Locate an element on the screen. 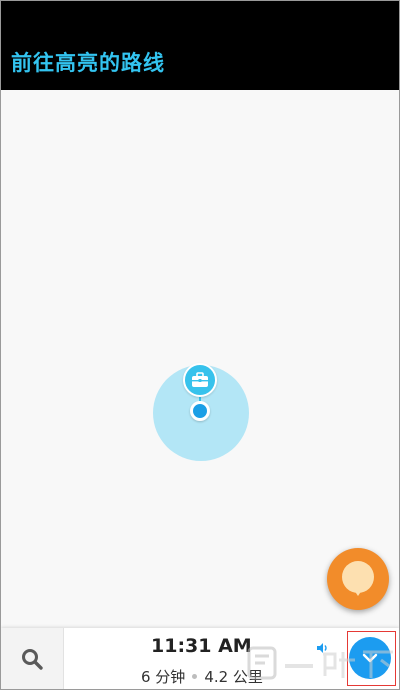 The width and height of the screenshot is (400, 690). expand-button is located at coordinates (370, 658).